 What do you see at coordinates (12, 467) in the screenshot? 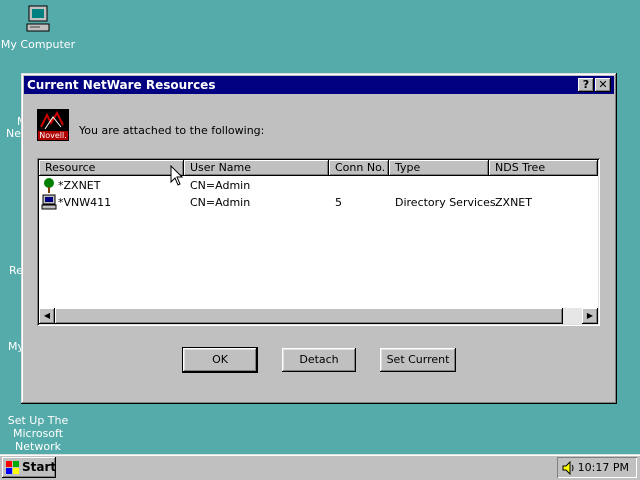
I see `windows-logo-icon` at bounding box center [12, 467].